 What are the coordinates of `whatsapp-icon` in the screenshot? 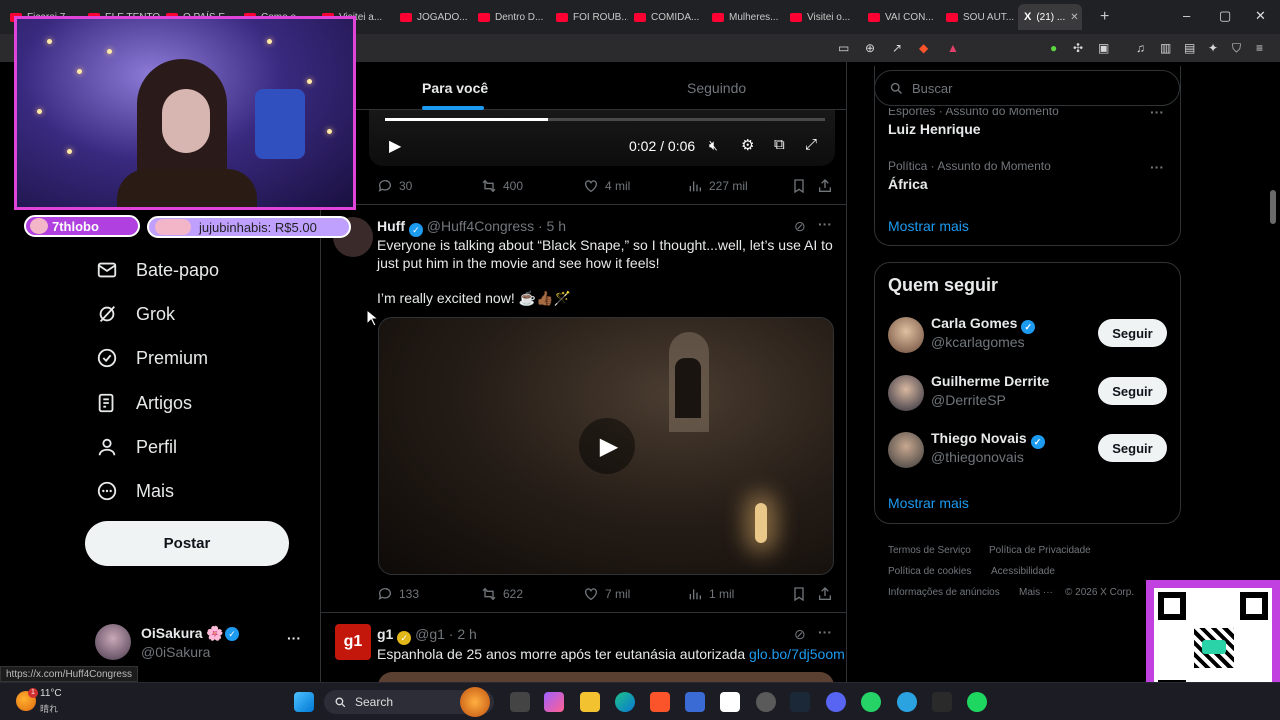 It's located at (871, 702).